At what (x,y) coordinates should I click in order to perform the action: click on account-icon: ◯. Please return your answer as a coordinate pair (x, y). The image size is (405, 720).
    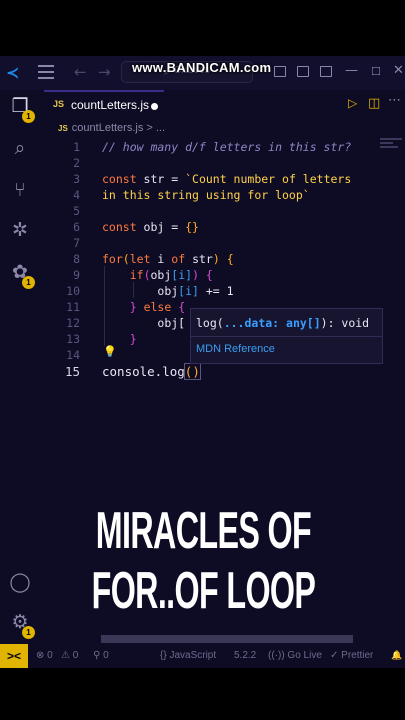
    Looking at the image, I should click on (20, 582).